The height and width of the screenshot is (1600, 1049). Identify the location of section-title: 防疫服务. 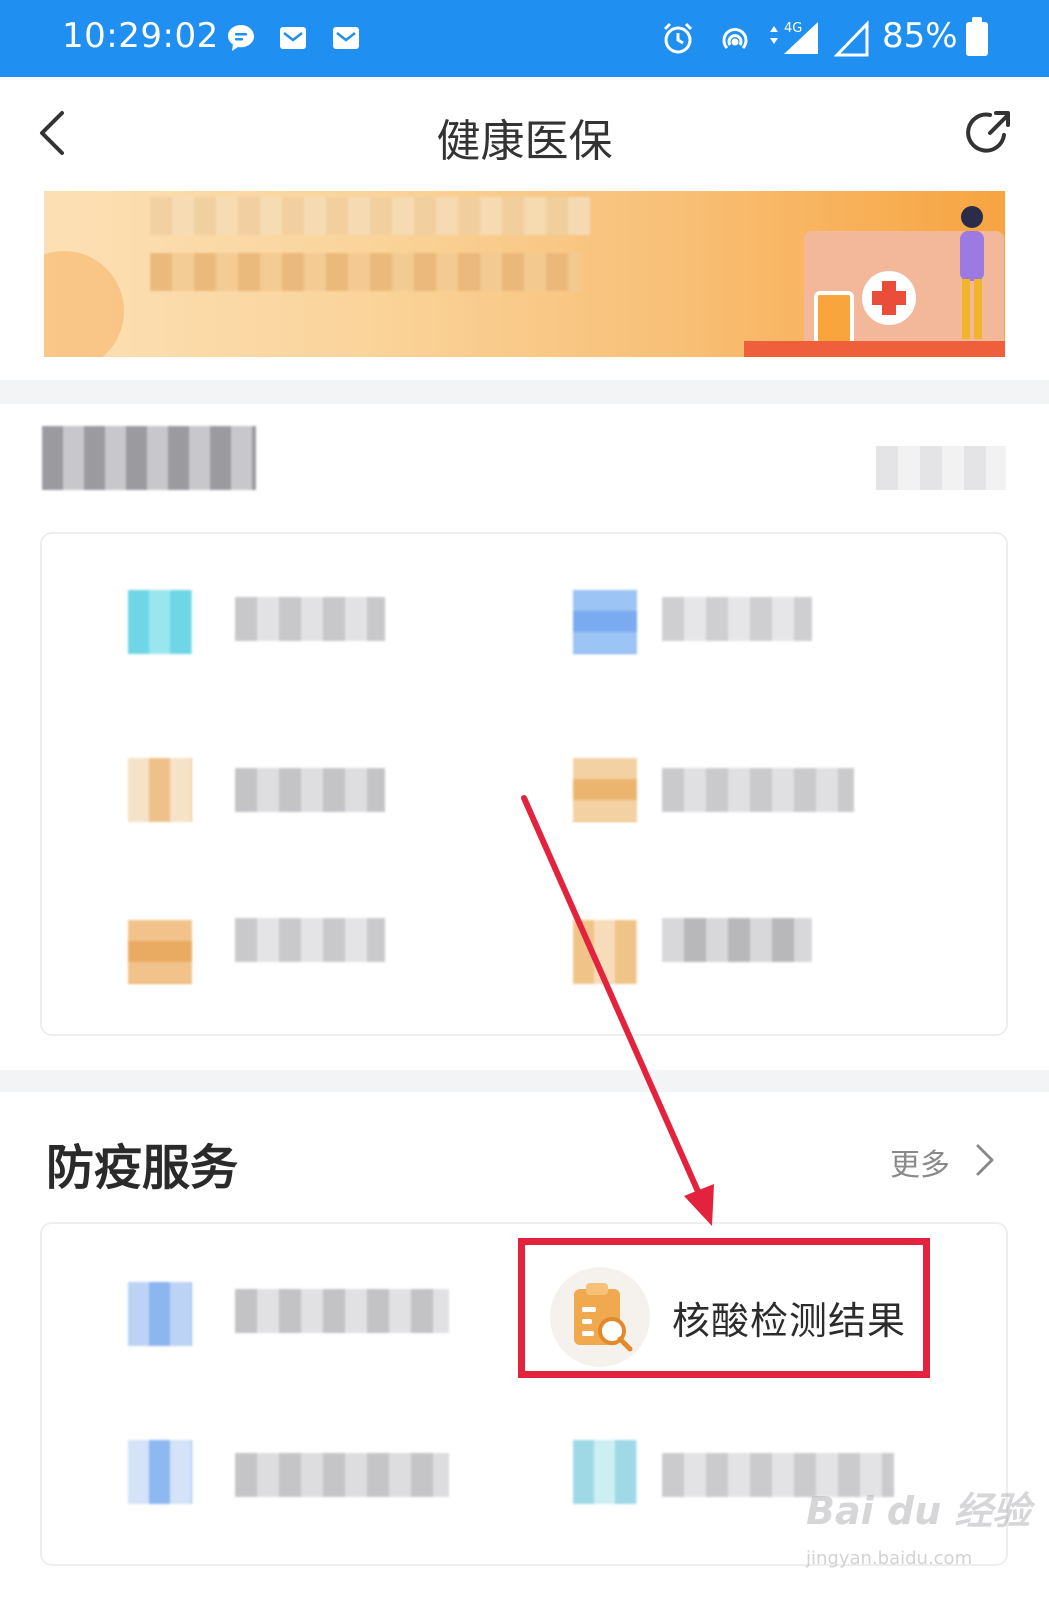
(142, 1168).